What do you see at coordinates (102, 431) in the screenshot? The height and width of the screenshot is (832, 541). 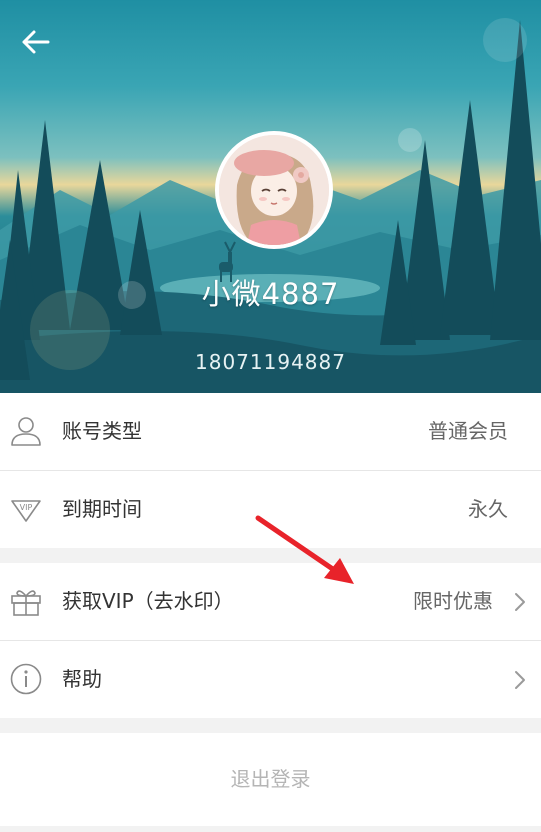 I see `account-type-label: 账号类型` at bounding box center [102, 431].